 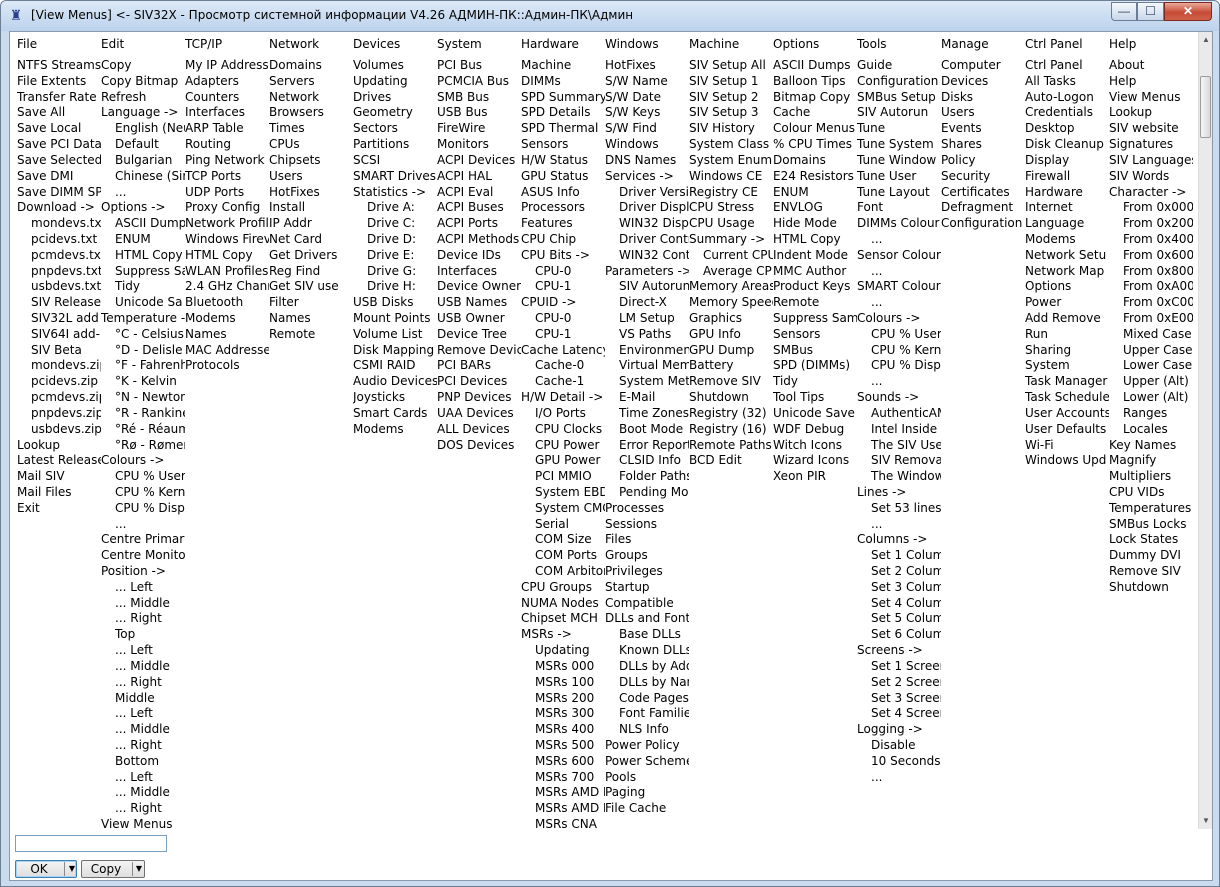 What do you see at coordinates (143, 272) in the screenshot?
I see `submenu-item: Suppress Sa` at bounding box center [143, 272].